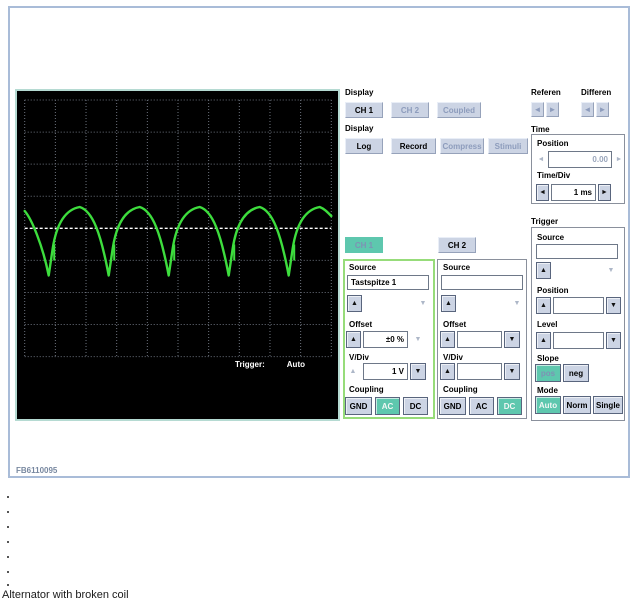 The image size is (638, 614). What do you see at coordinates (366, 389) in the screenshot?
I see `ch1-coupling-label: Coupling` at bounding box center [366, 389].